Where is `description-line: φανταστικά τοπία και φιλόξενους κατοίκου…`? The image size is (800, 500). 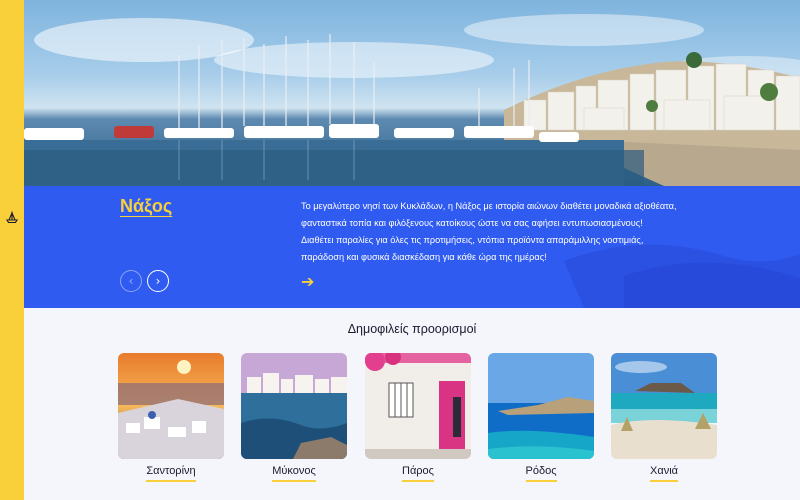
description-line: φανταστικά τοπία και φιλόξενους κατοίκου… is located at coordinates (472, 223).